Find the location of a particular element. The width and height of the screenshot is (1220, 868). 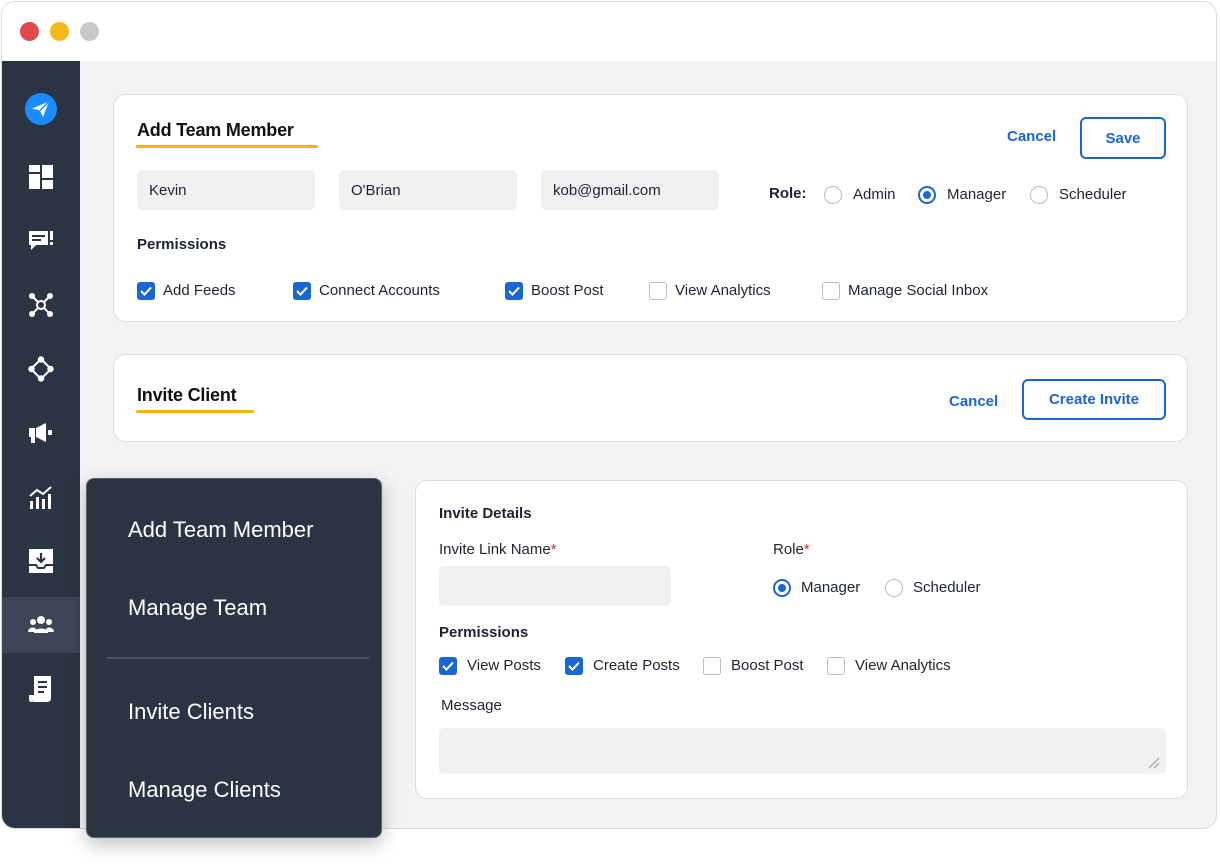

network-icon is located at coordinates (41, 305).